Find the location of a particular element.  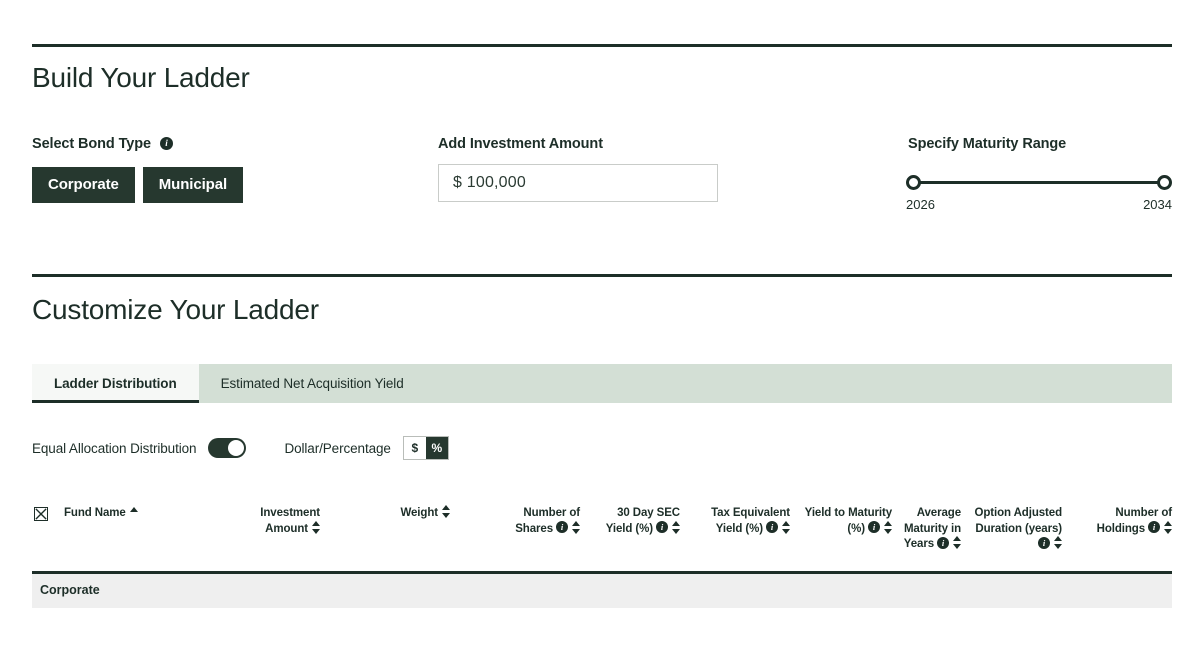

column-header-yield-to-maturity: Yield to Maturity (%) i is located at coordinates (827, 521).